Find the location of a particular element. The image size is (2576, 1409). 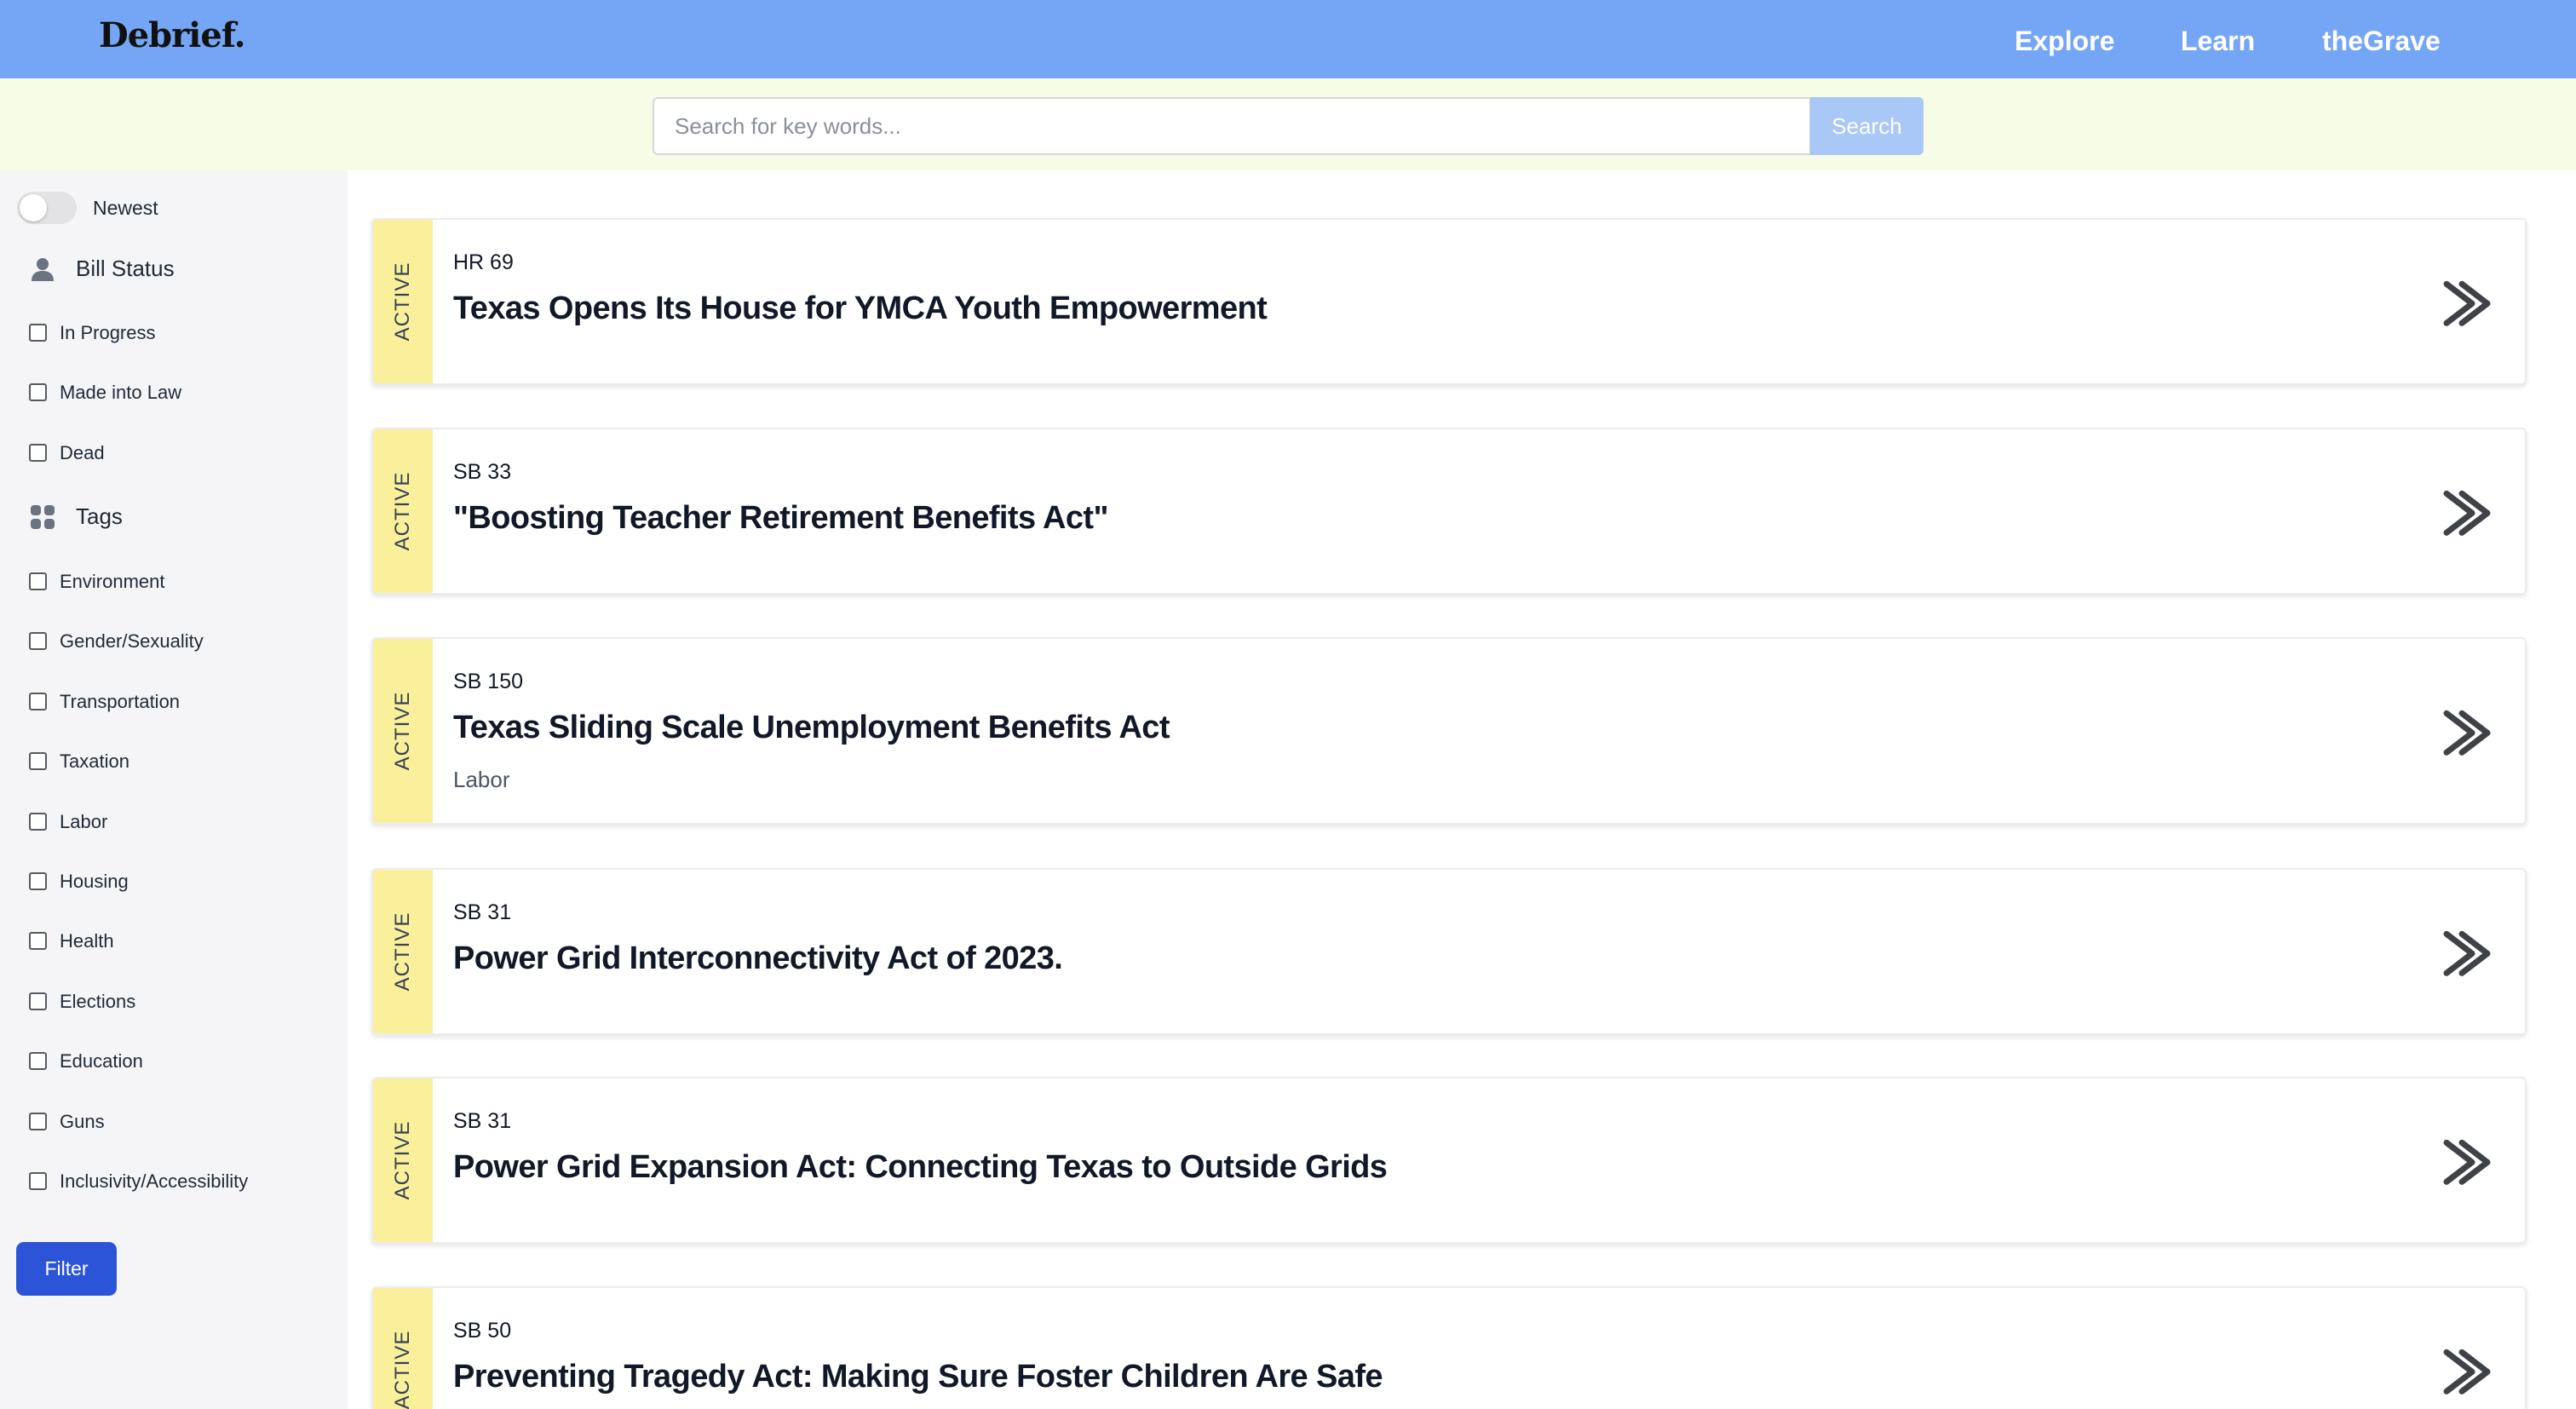

status-option-label: In Progress is located at coordinates (108, 332).